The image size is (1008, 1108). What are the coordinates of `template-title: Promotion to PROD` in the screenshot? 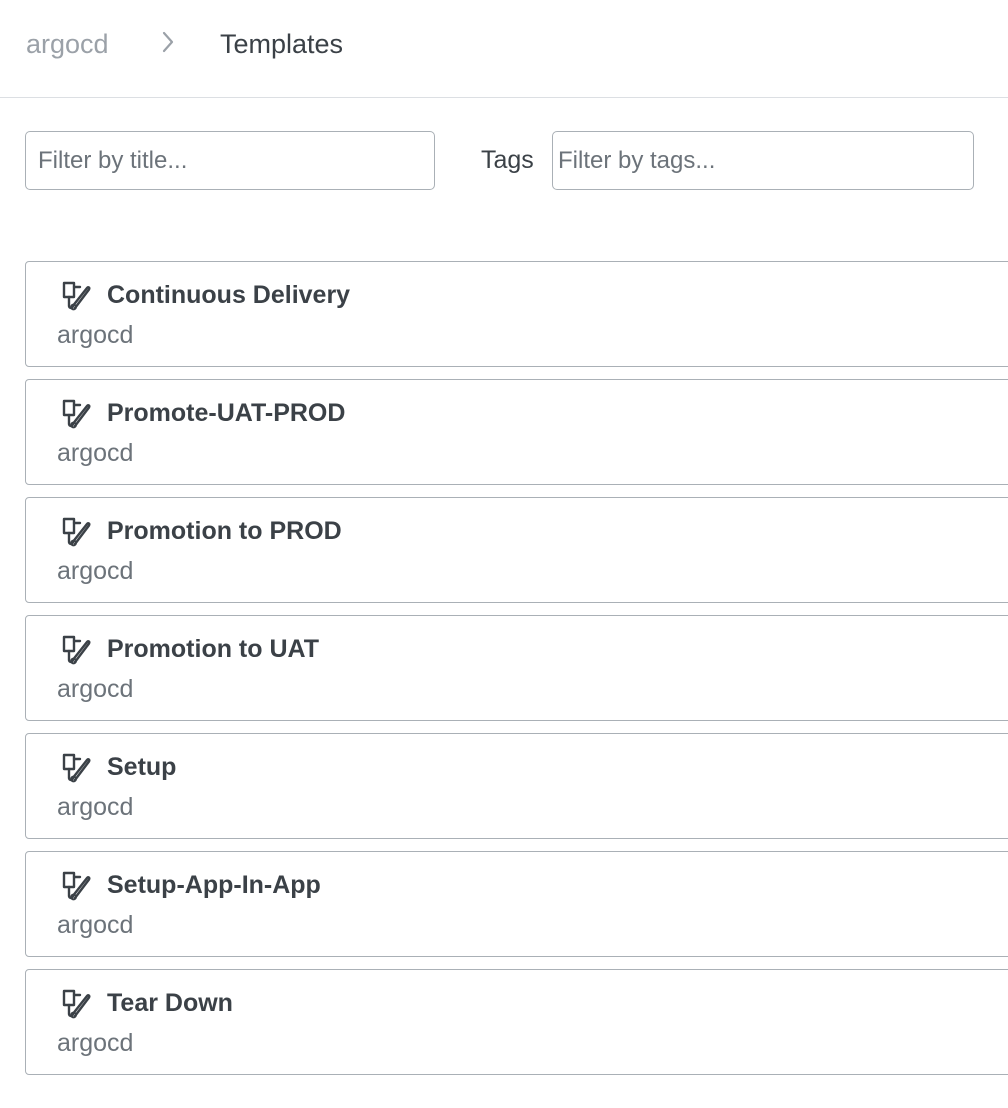 It's located at (224, 531).